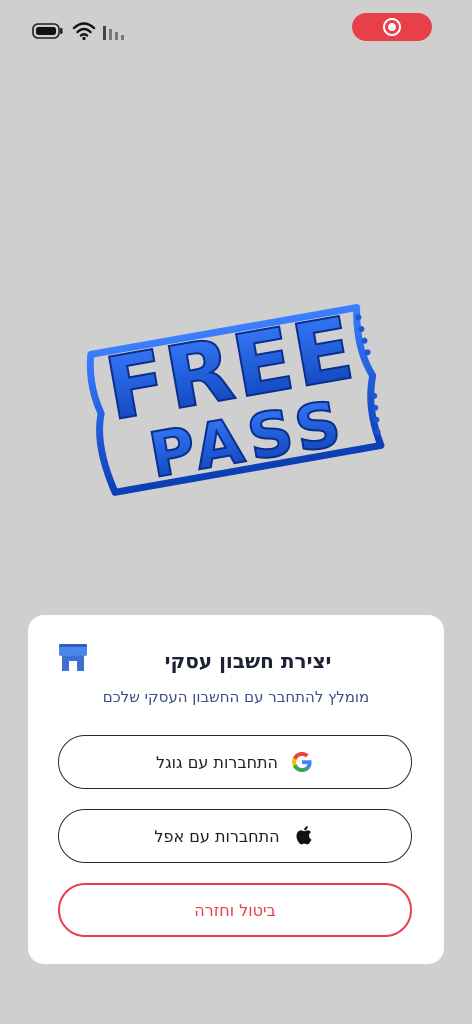 The image size is (472, 1024). What do you see at coordinates (47, 31) in the screenshot?
I see `battery-icon` at bounding box center [47, 31].